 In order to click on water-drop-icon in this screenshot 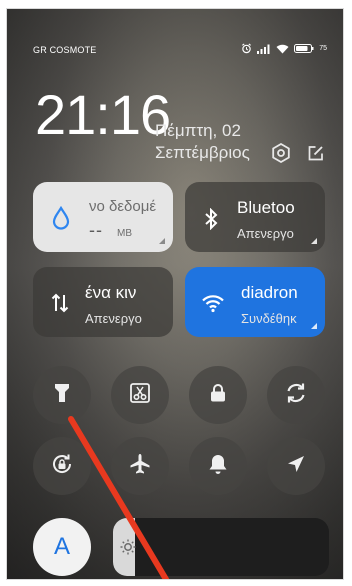, I will do `click(61, 220)`.